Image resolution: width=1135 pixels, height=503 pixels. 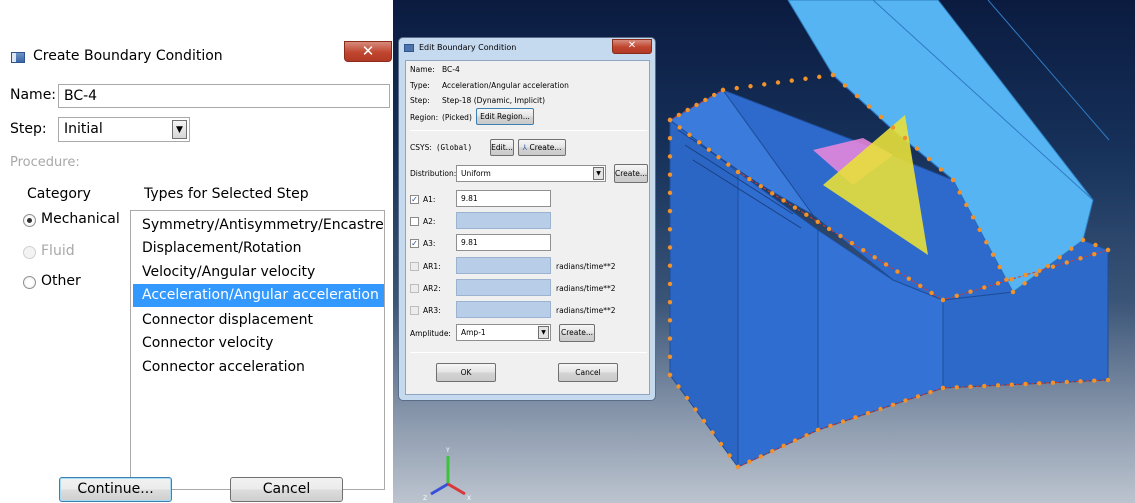 I want to click on list-item: Displacement/Rotation, so click(x=258, y=248).